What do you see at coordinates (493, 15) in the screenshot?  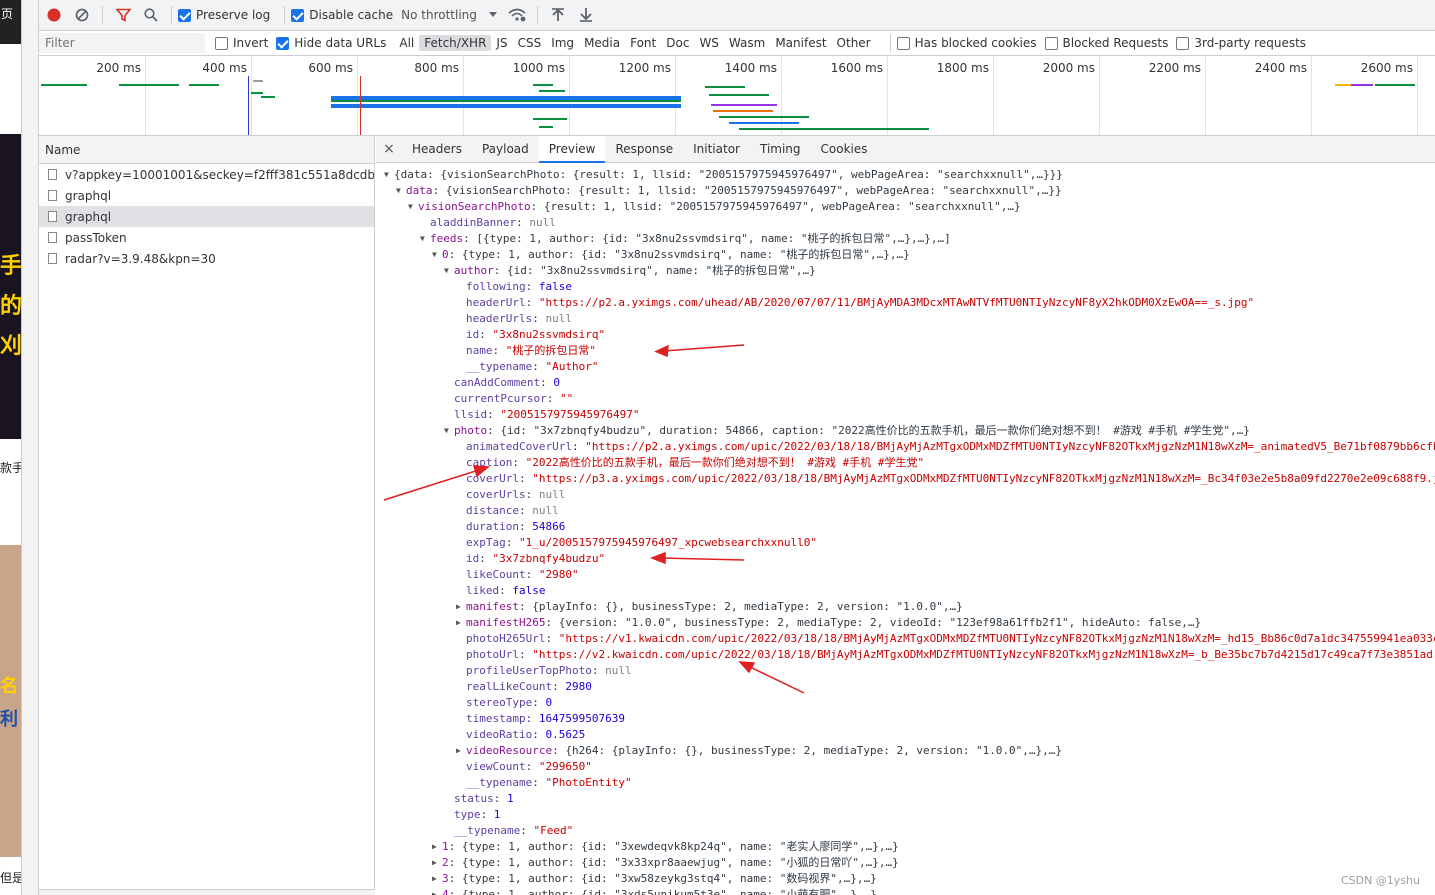 I see `chevron-down-icon` at bounding box center [493, 15].